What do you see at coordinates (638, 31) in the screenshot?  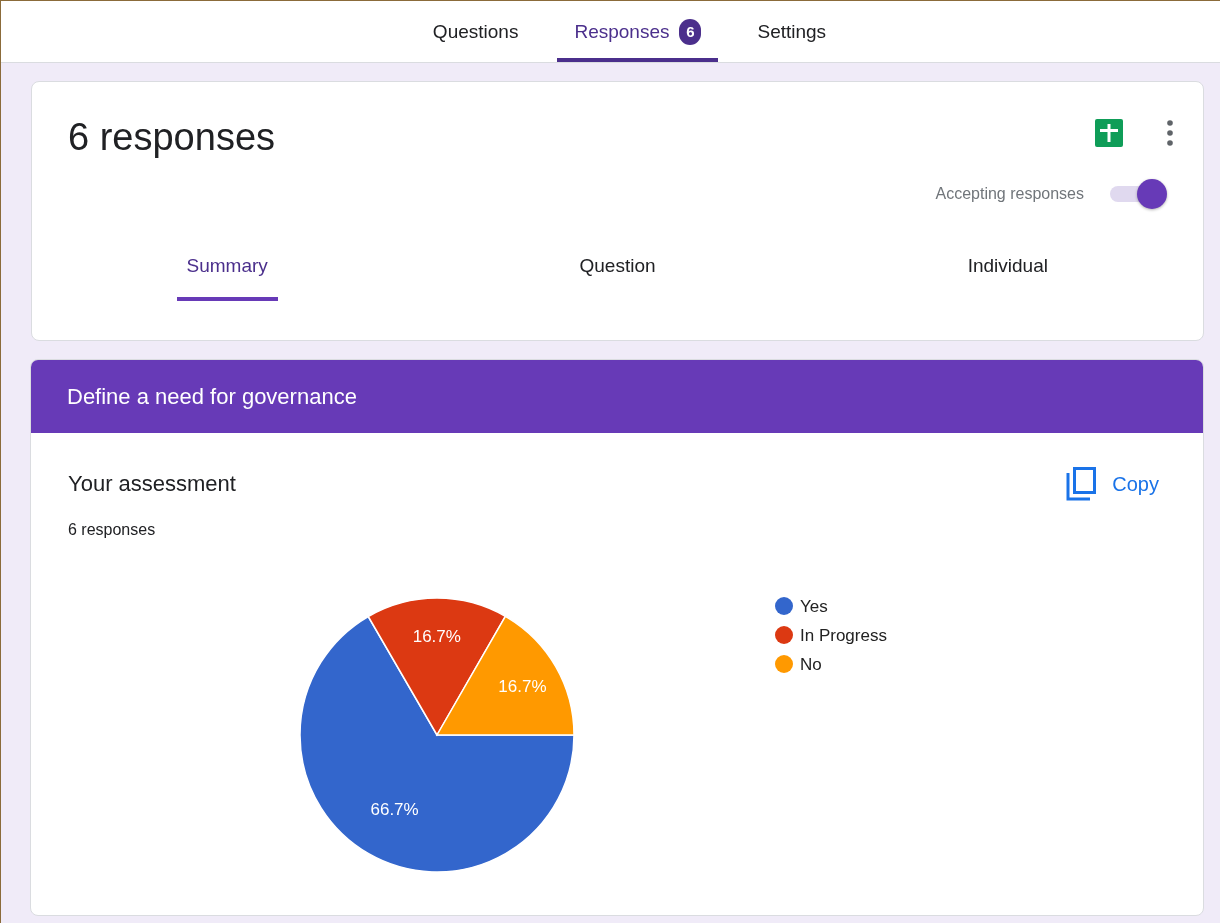 I see `nav-tab: Responses 6` at bounding box center [638, 31].